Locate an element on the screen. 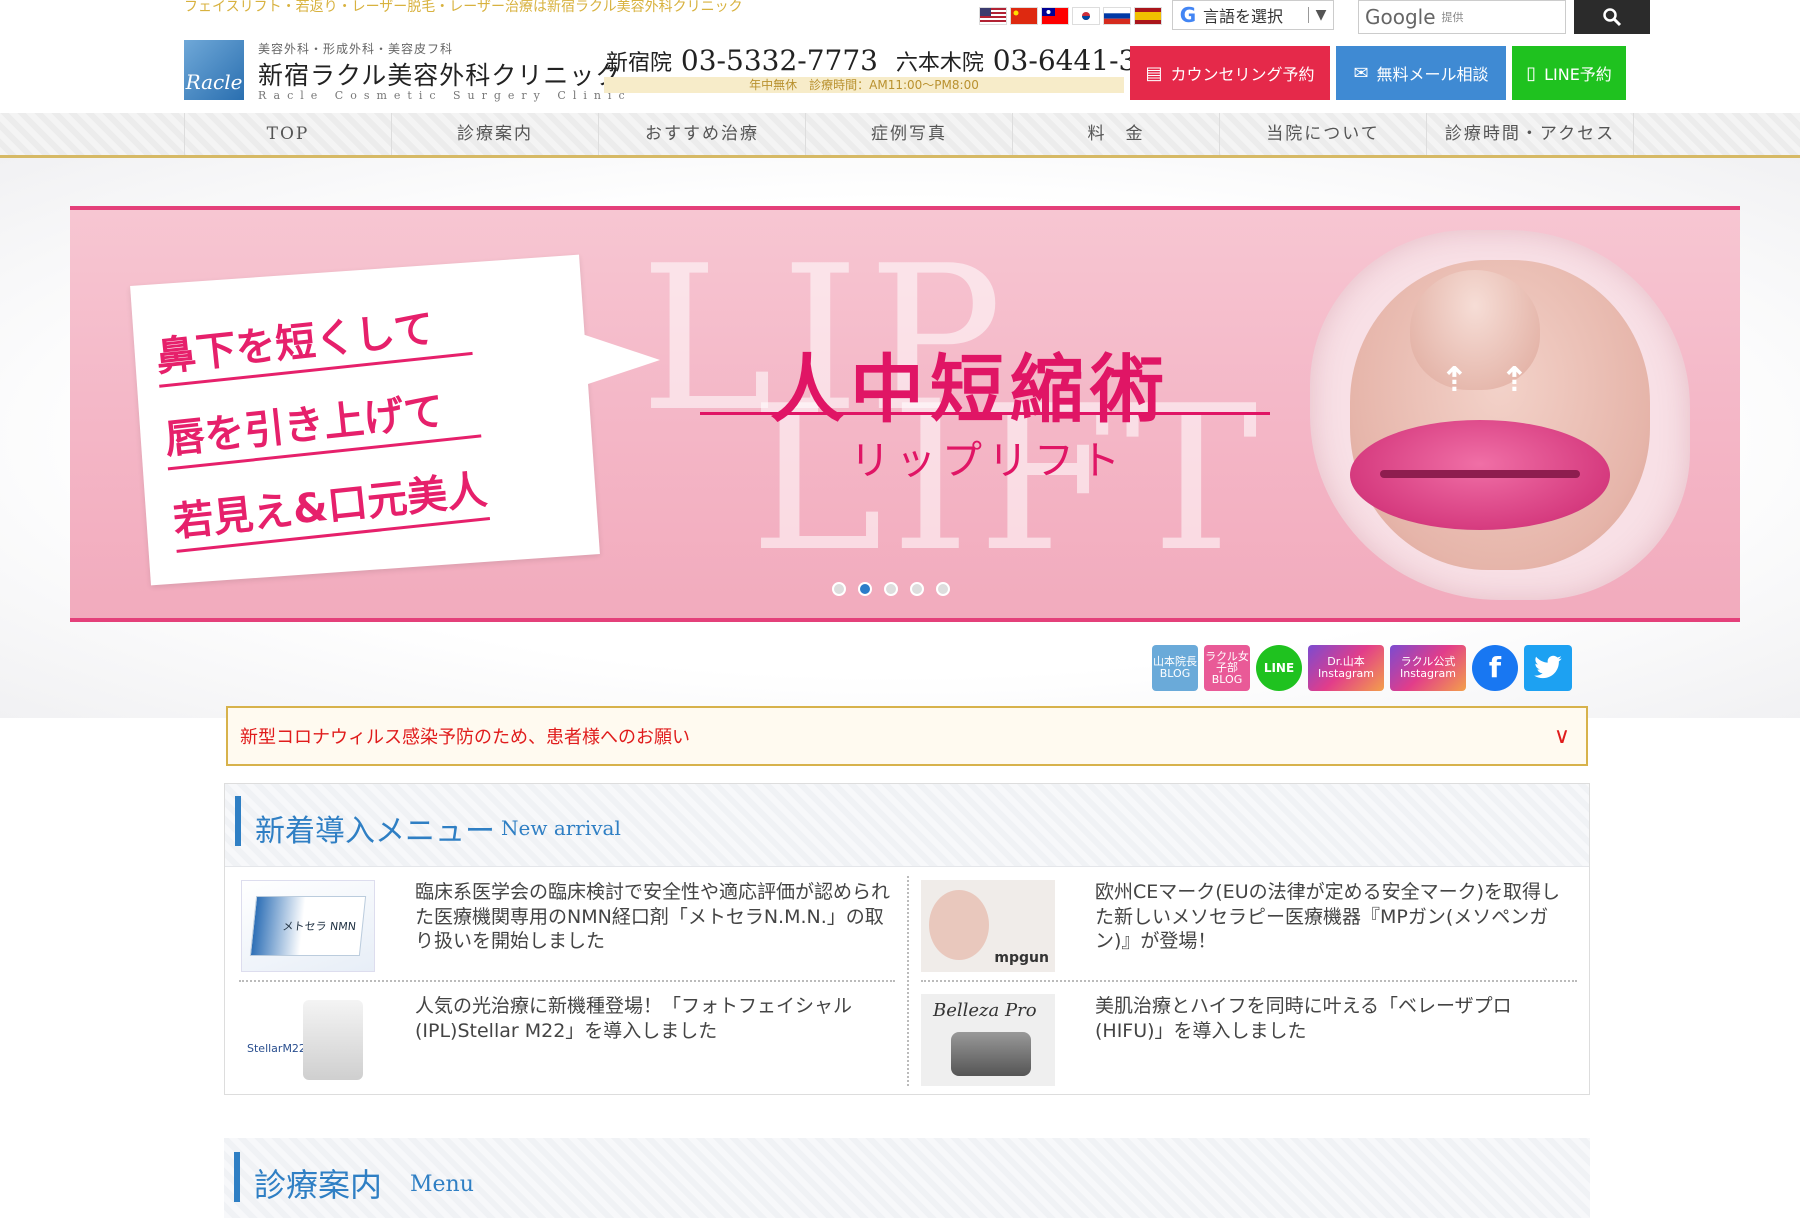  business-hours: 年中無休 診療時間：AM11:00〜PM8:00 is located at coordinates (864, 85).